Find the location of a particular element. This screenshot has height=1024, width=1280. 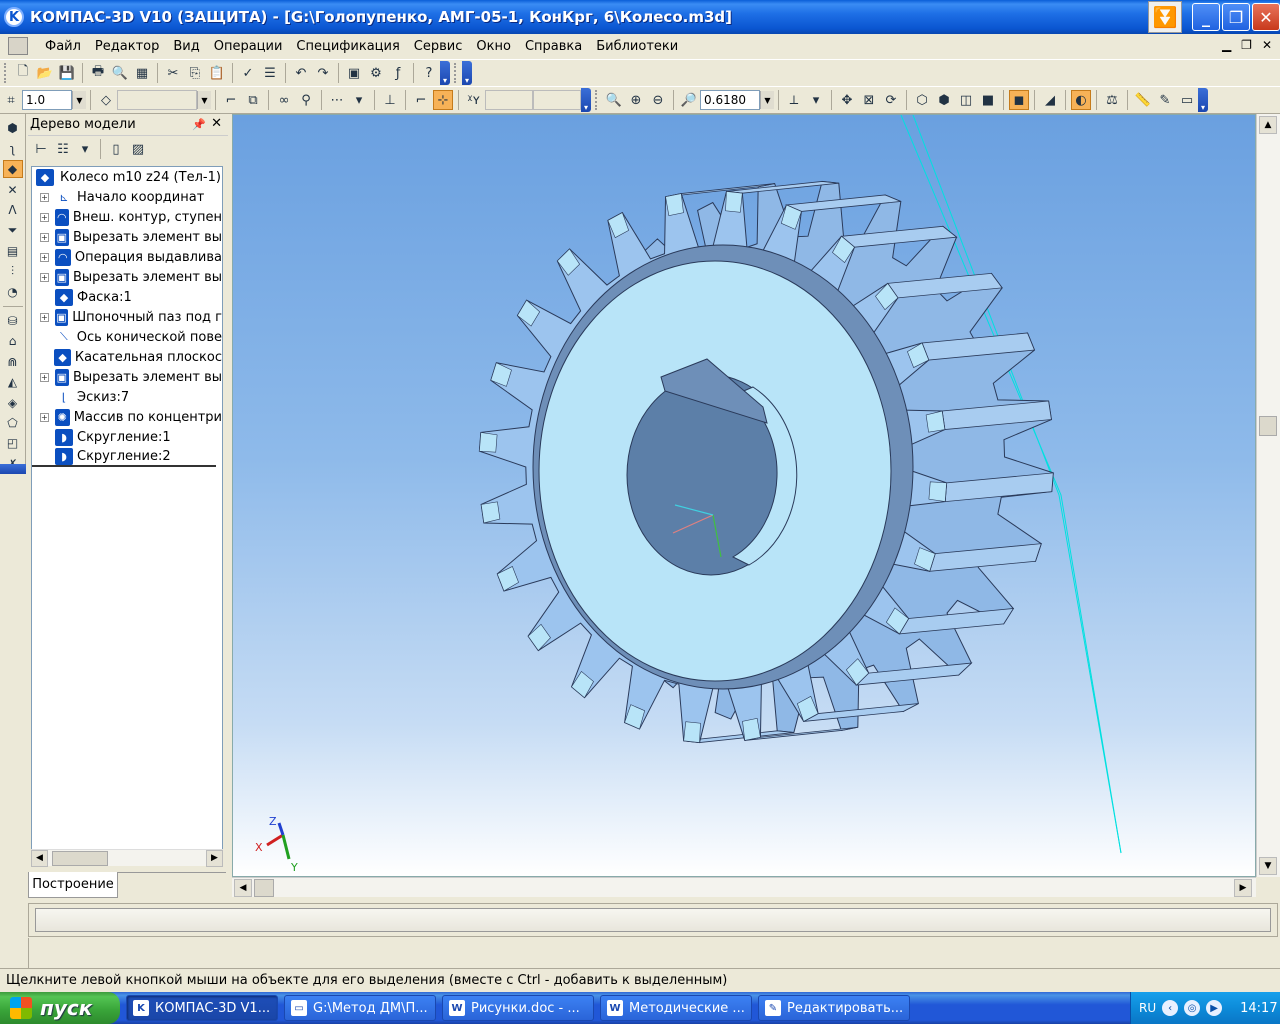

pan-icon: ✥ is located at coordinates (847, 100).